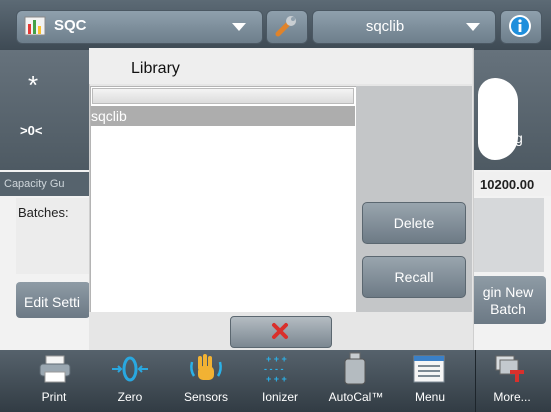  What do you see at coordinates (355, 368) in the screenshot?
I see `autocal-weight-icon` at bounding box center [355, 368].